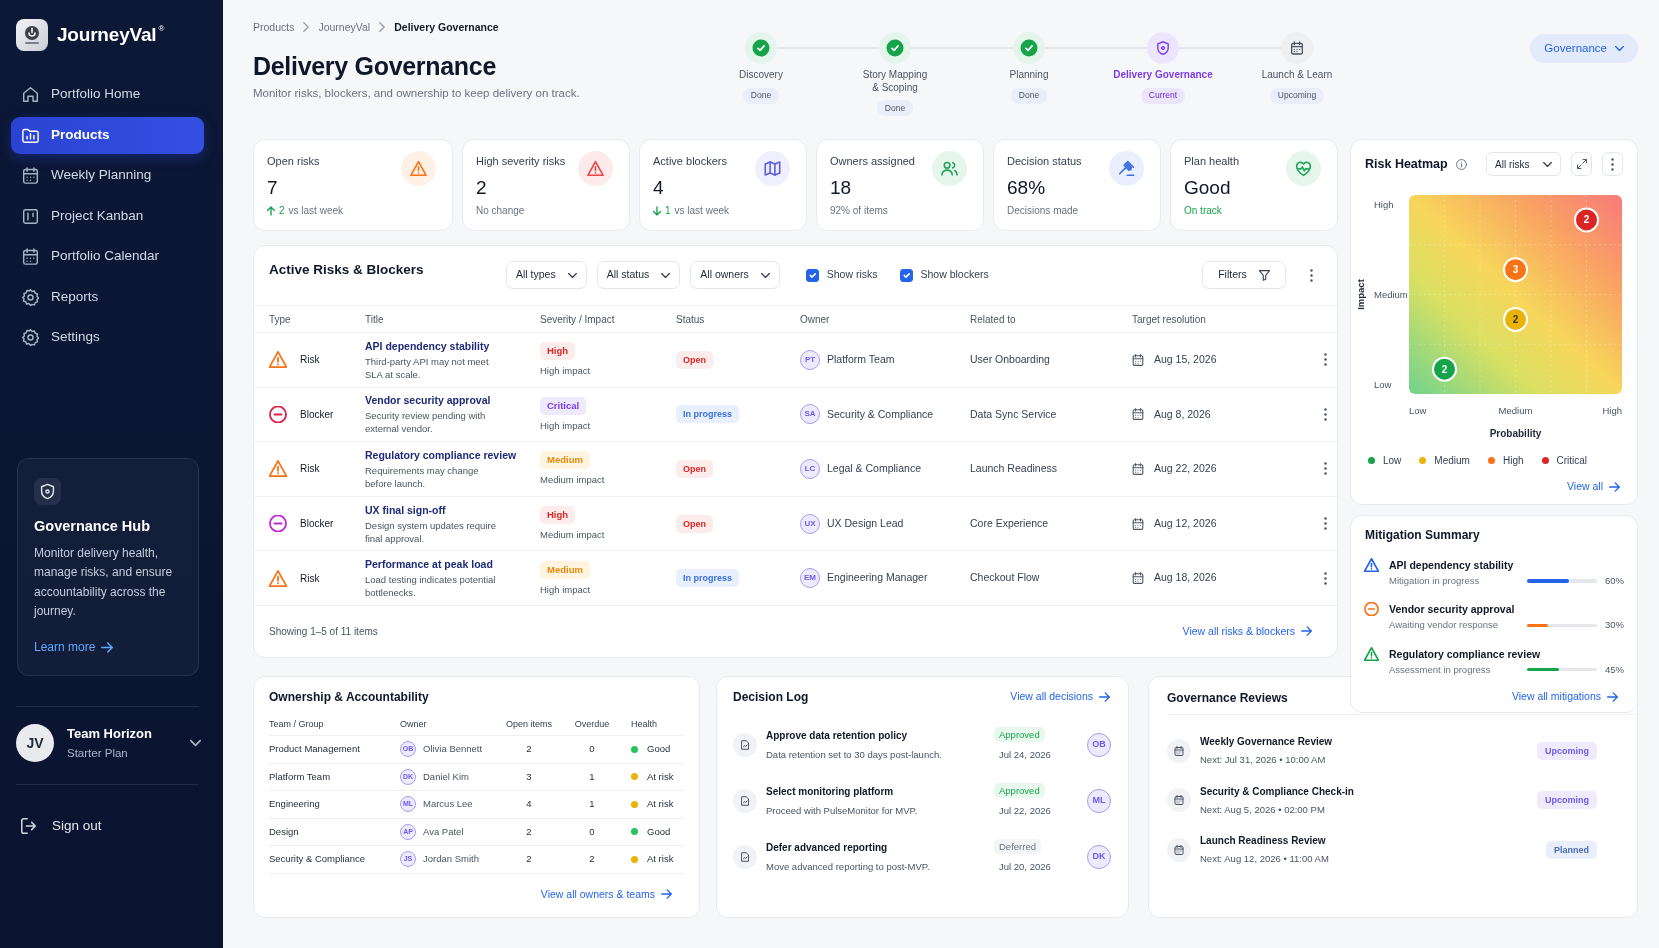 The height and width of the screenshot is (948, 1659). I want to click on mitigation-status: Assessment in progress, so click(1440, 669).